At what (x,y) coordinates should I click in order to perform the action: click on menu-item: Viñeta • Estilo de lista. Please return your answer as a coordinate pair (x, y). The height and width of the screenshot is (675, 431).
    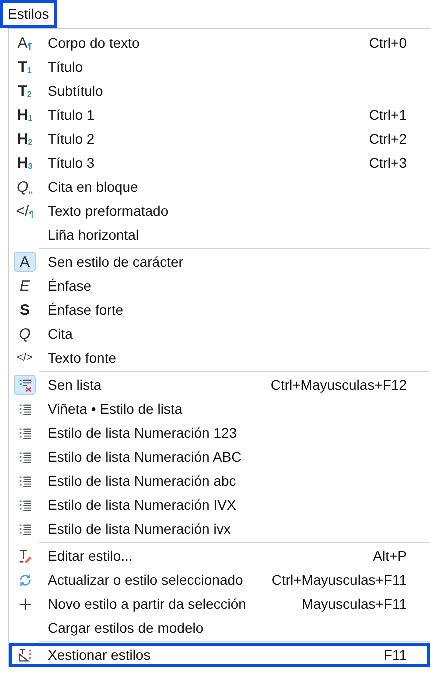
    Looking at the image, I should click on (219, 409).